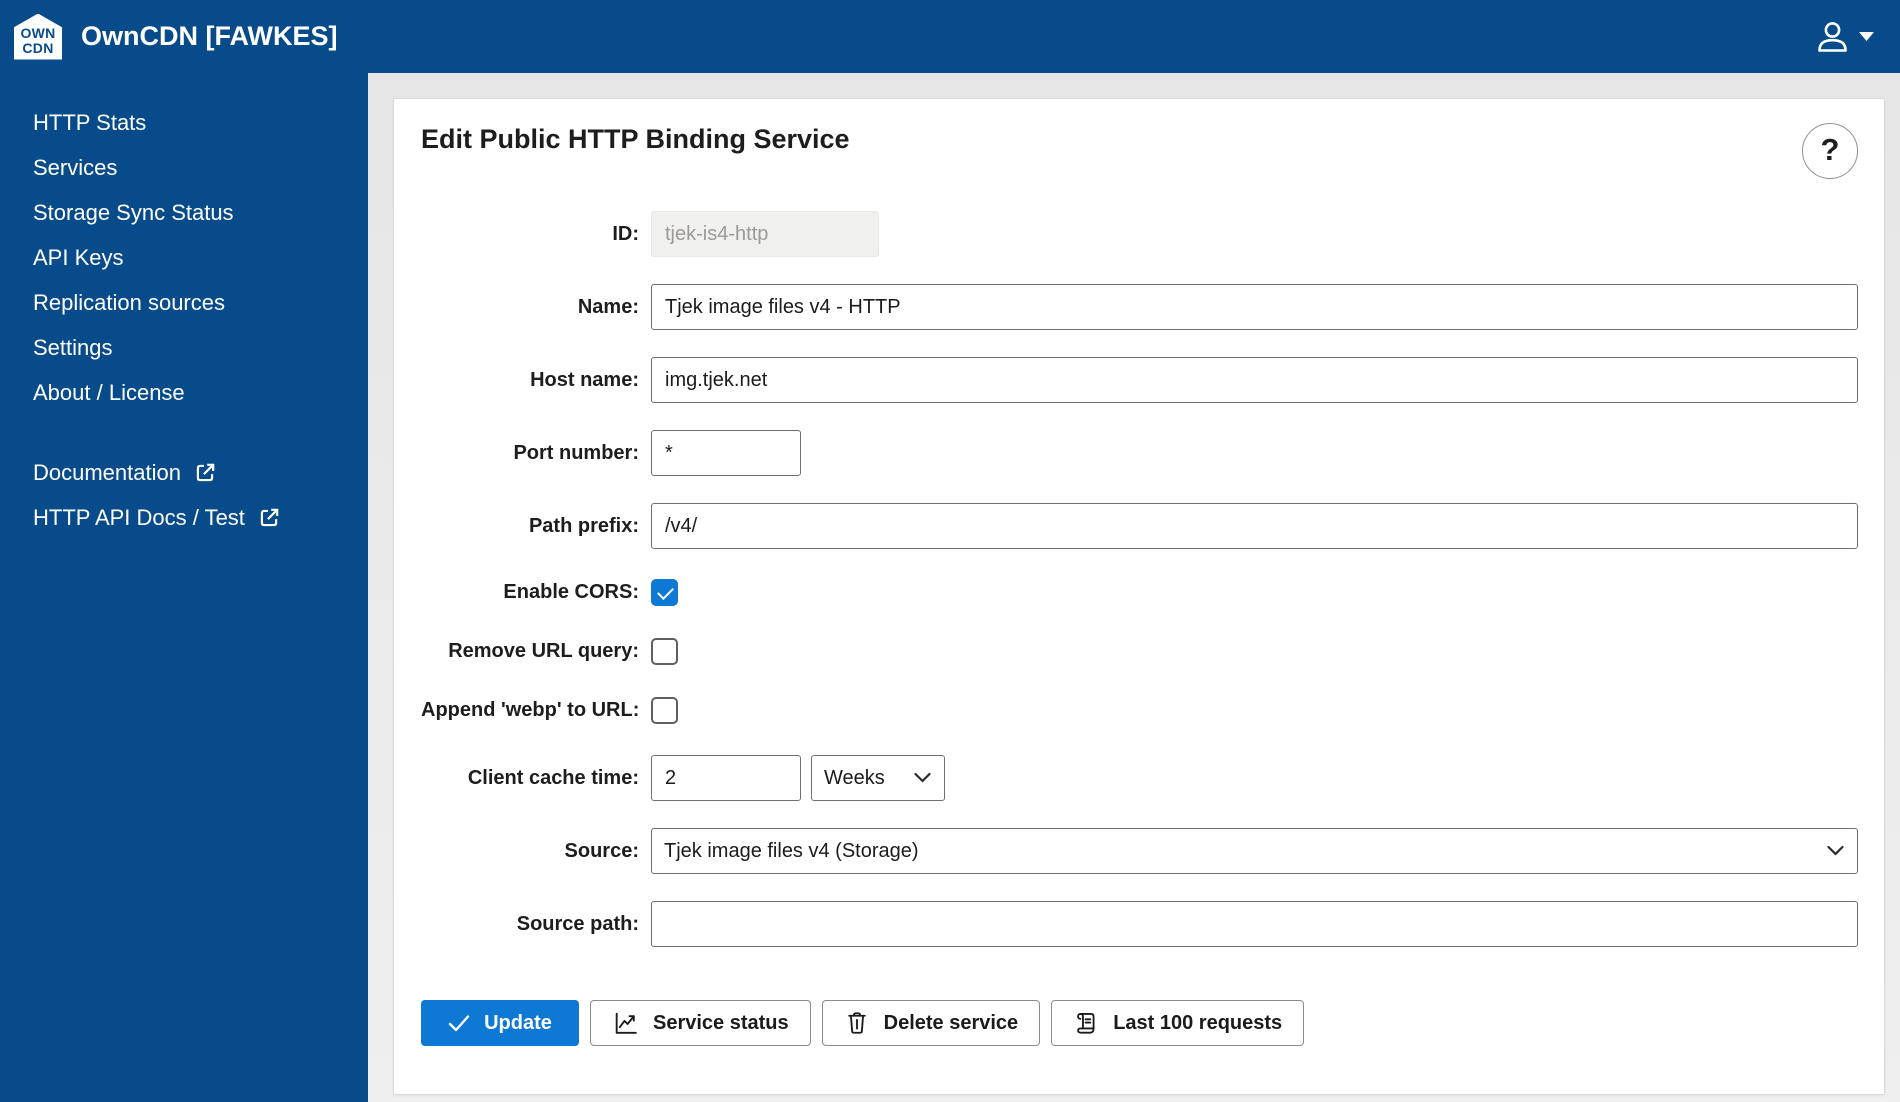 The image size is (1900, 1102). Describe the element at coordinates (38, 47) in the screenshot. I see `logo-line2: CDN` at that location.